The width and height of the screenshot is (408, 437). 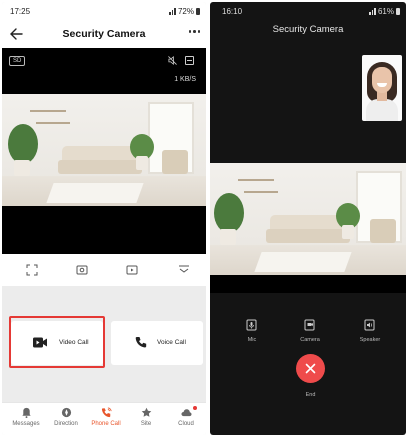 What do you see at coordinates (382, 88) in the screenshot?
I see `self-view-preview` at bounding box center [382, 88].